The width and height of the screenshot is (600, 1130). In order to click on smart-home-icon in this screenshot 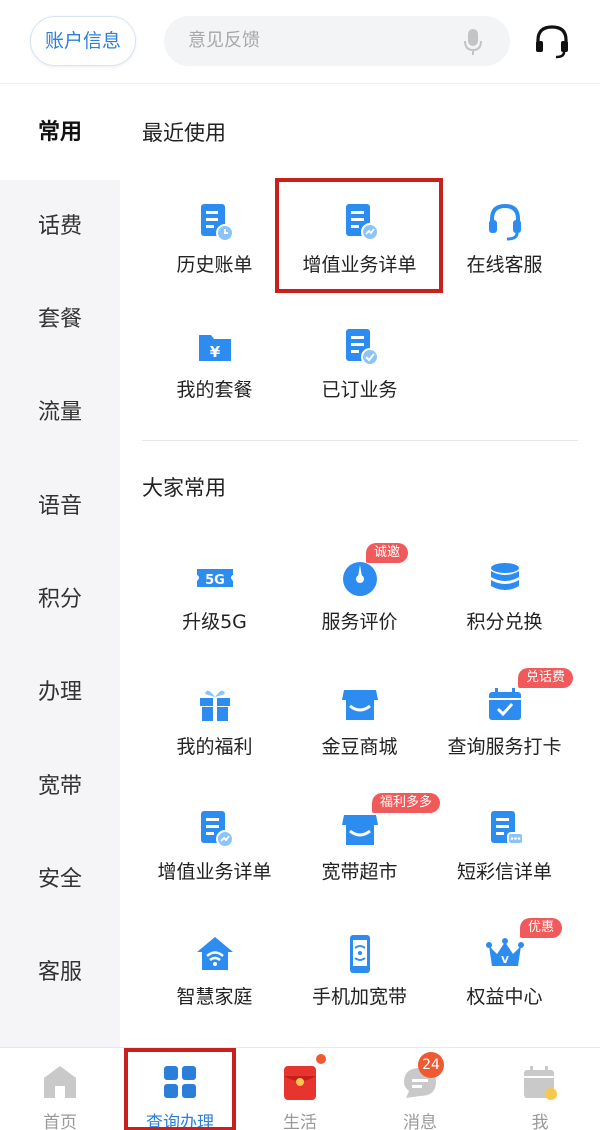, I will do `click(214, 953)`.